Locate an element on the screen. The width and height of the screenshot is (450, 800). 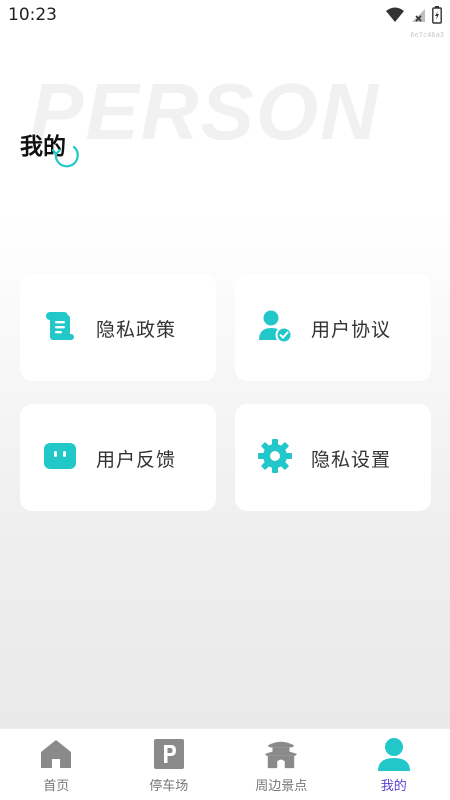
status-bar: 10:23 6e7c46a3 is located at coordinates (225, 19).